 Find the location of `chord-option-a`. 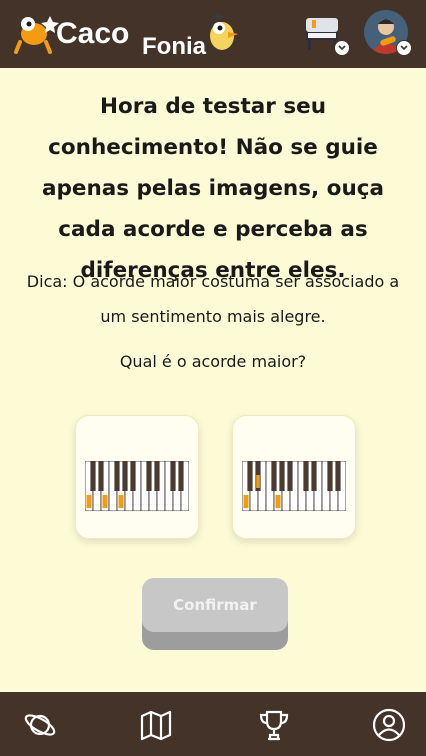

chord-option-a is located at coordinates (137, 477).